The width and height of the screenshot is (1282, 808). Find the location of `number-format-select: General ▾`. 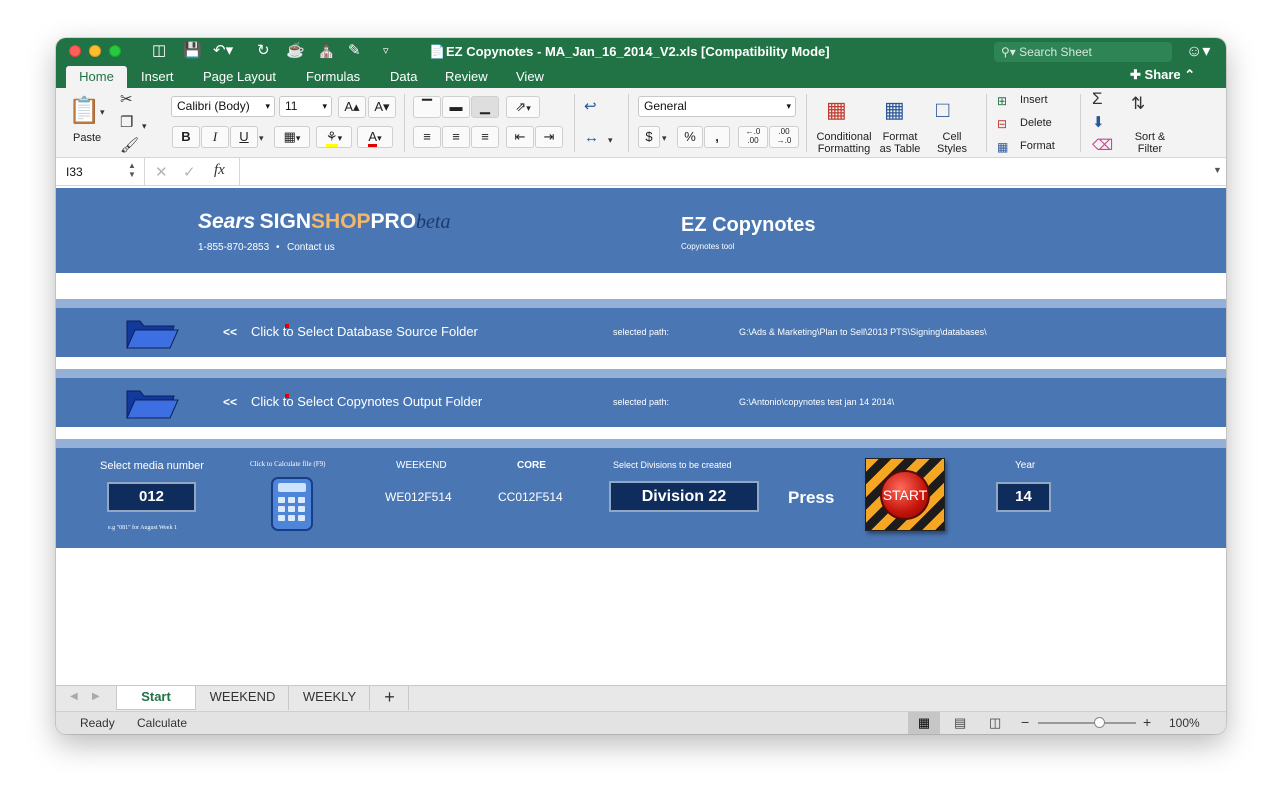

number-format-select: General ▾ is located at coordinates (717, 106).